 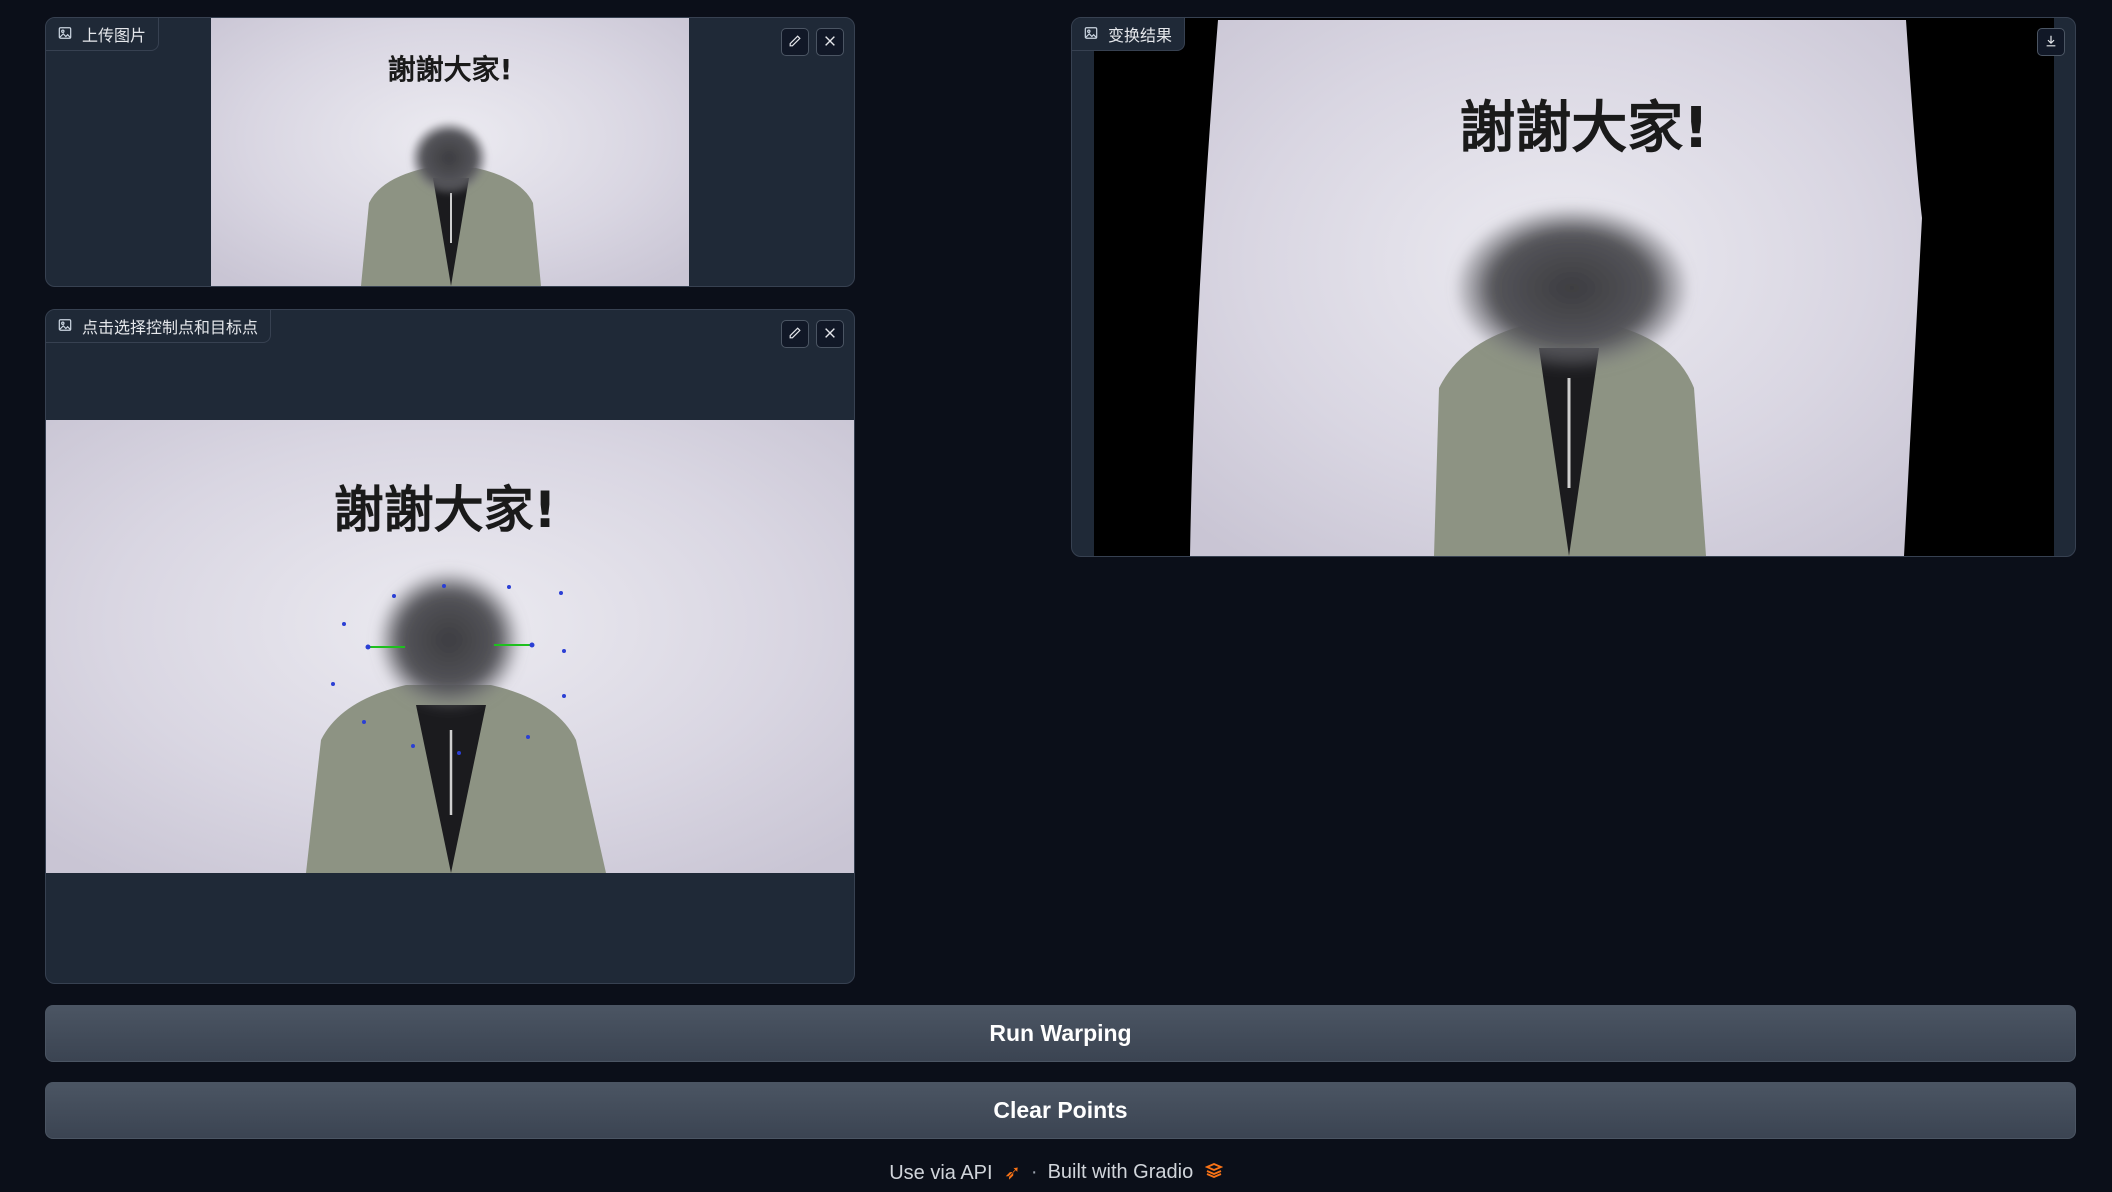 What do you see at coordinates (1214, 1172) in the screenshot?
I see `gradio-logo-icon` at bounding box center [1214, 1172].